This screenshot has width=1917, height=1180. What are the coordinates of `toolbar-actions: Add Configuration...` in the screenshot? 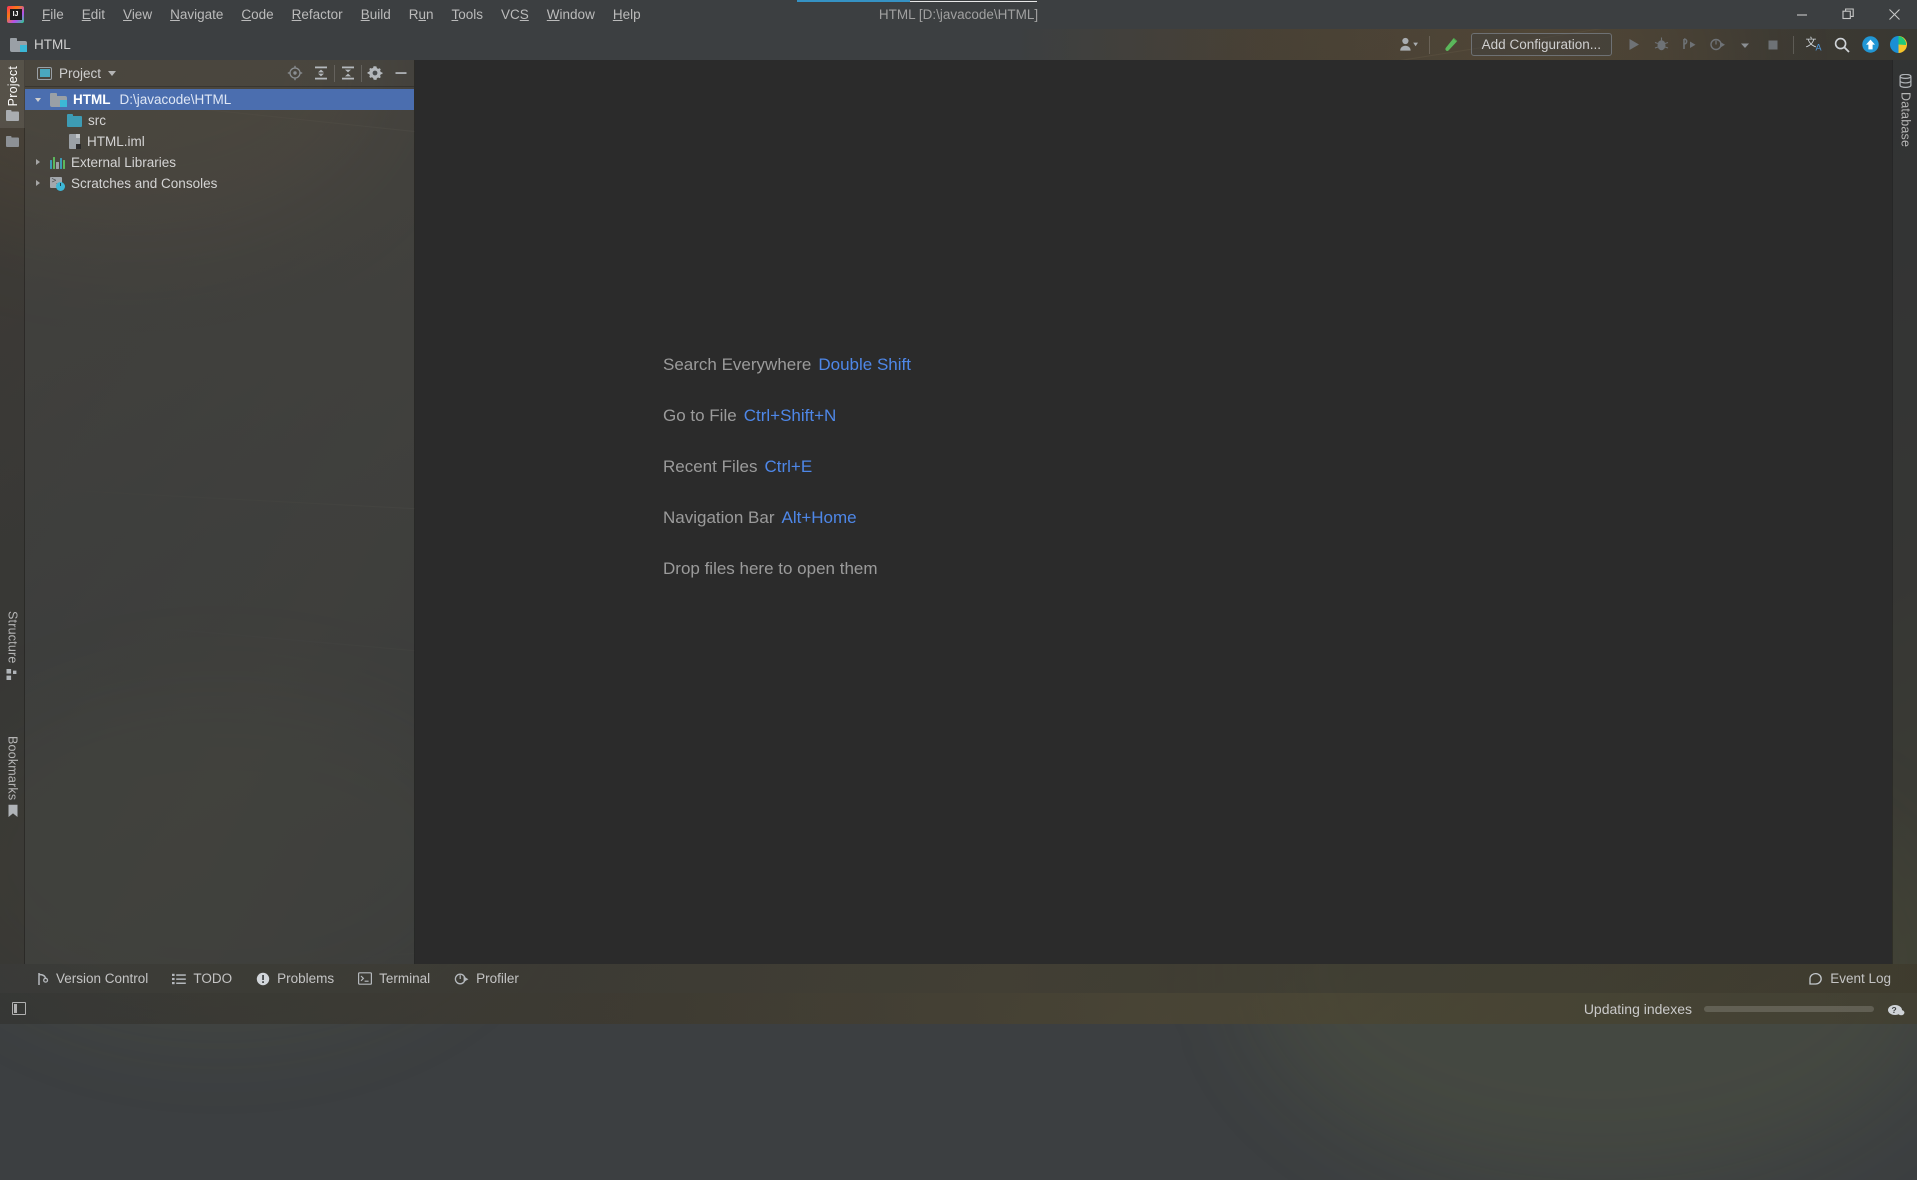 It's located at (1656, 45).